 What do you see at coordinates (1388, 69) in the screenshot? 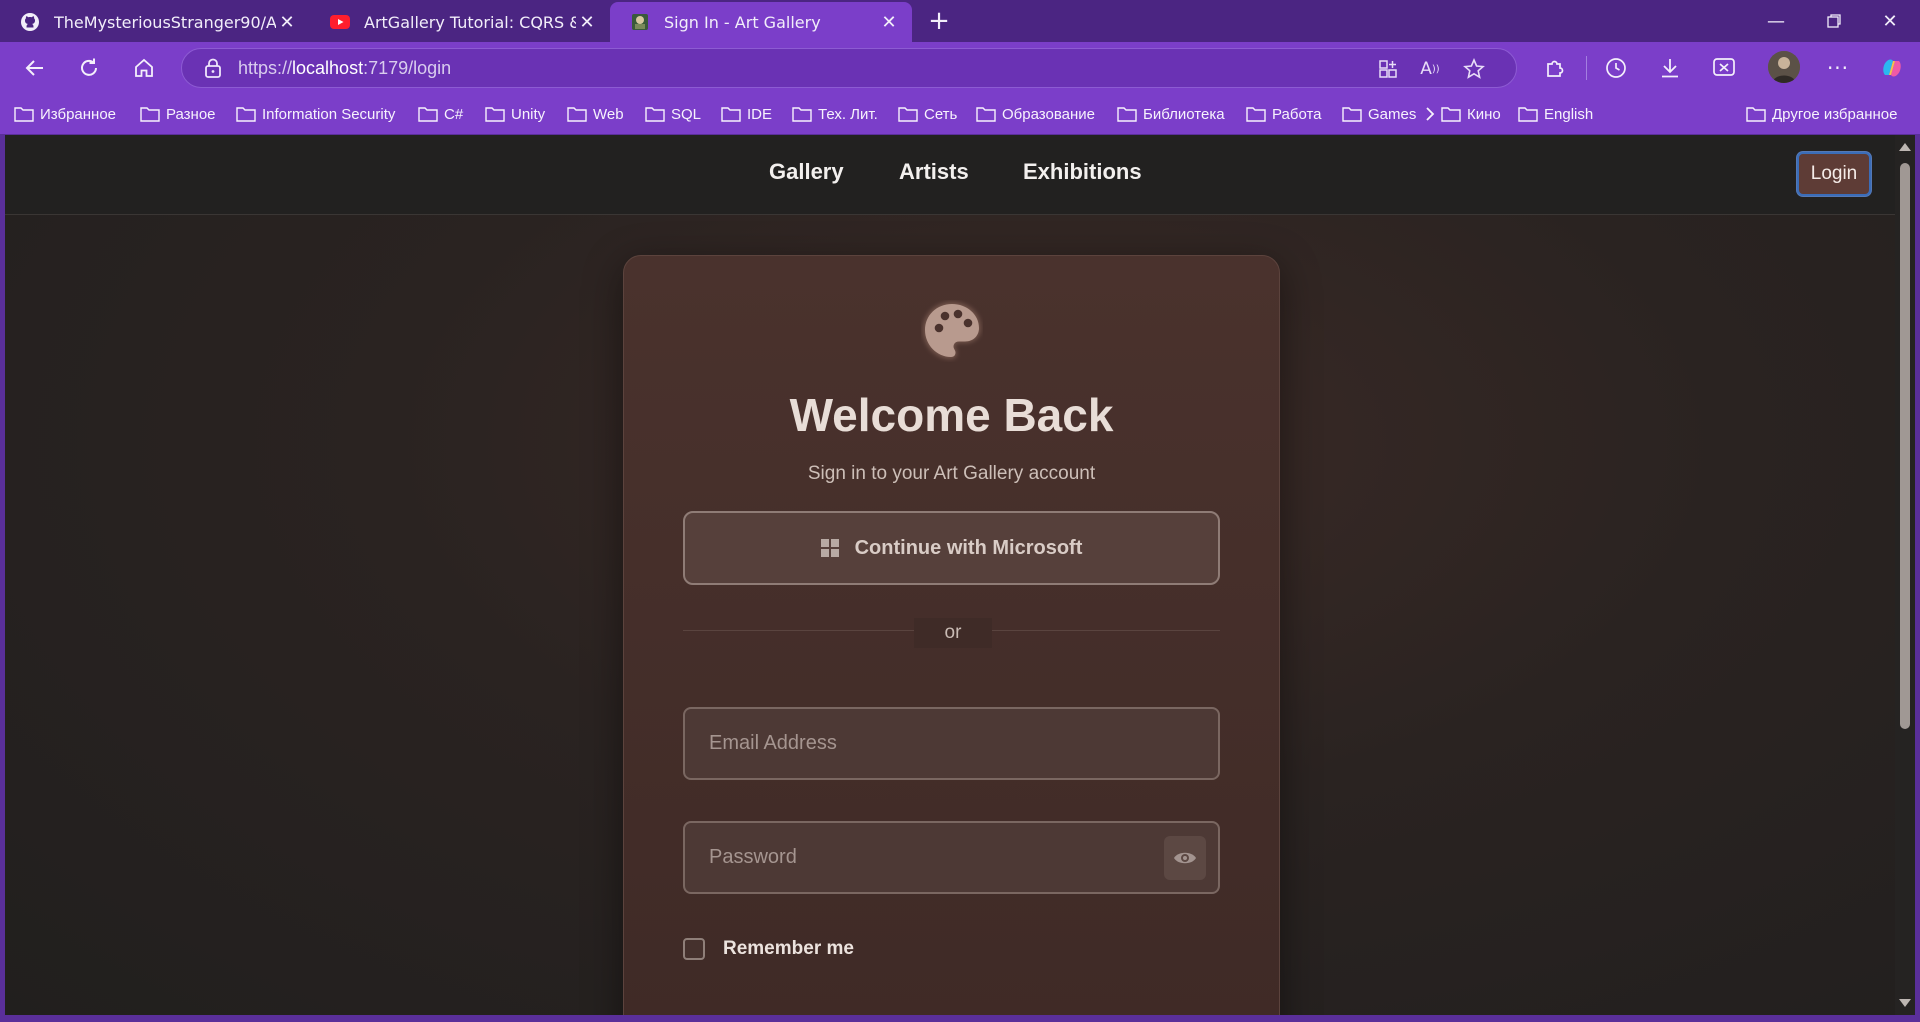
I see `app-available-icon` at bounding box center [1388, 69].